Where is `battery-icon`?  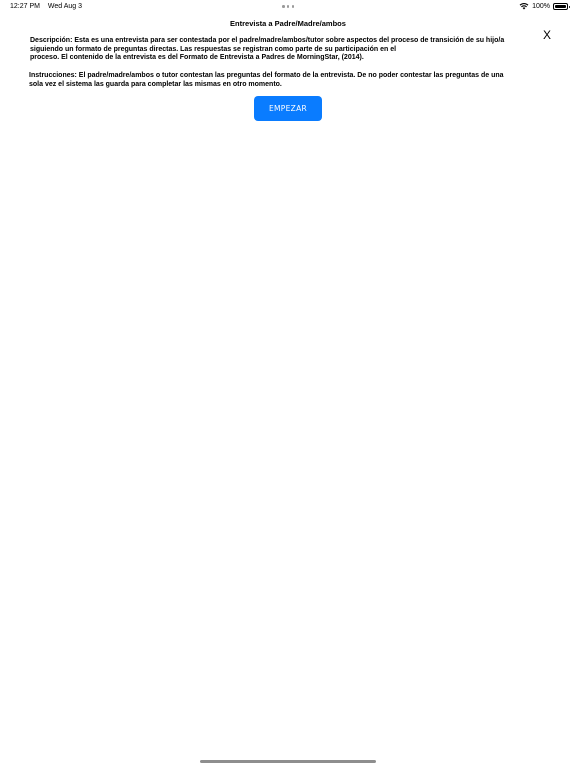 battery-icon is located at coordinates (561, 6).